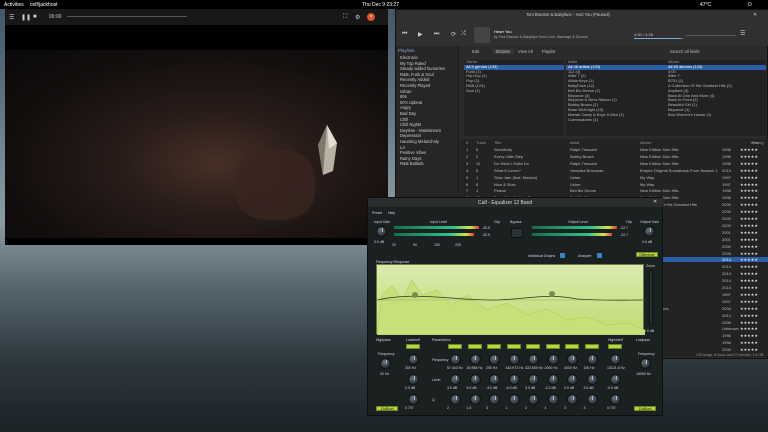  I want to click on pause-icon: ❚❚, so click(26, 17).